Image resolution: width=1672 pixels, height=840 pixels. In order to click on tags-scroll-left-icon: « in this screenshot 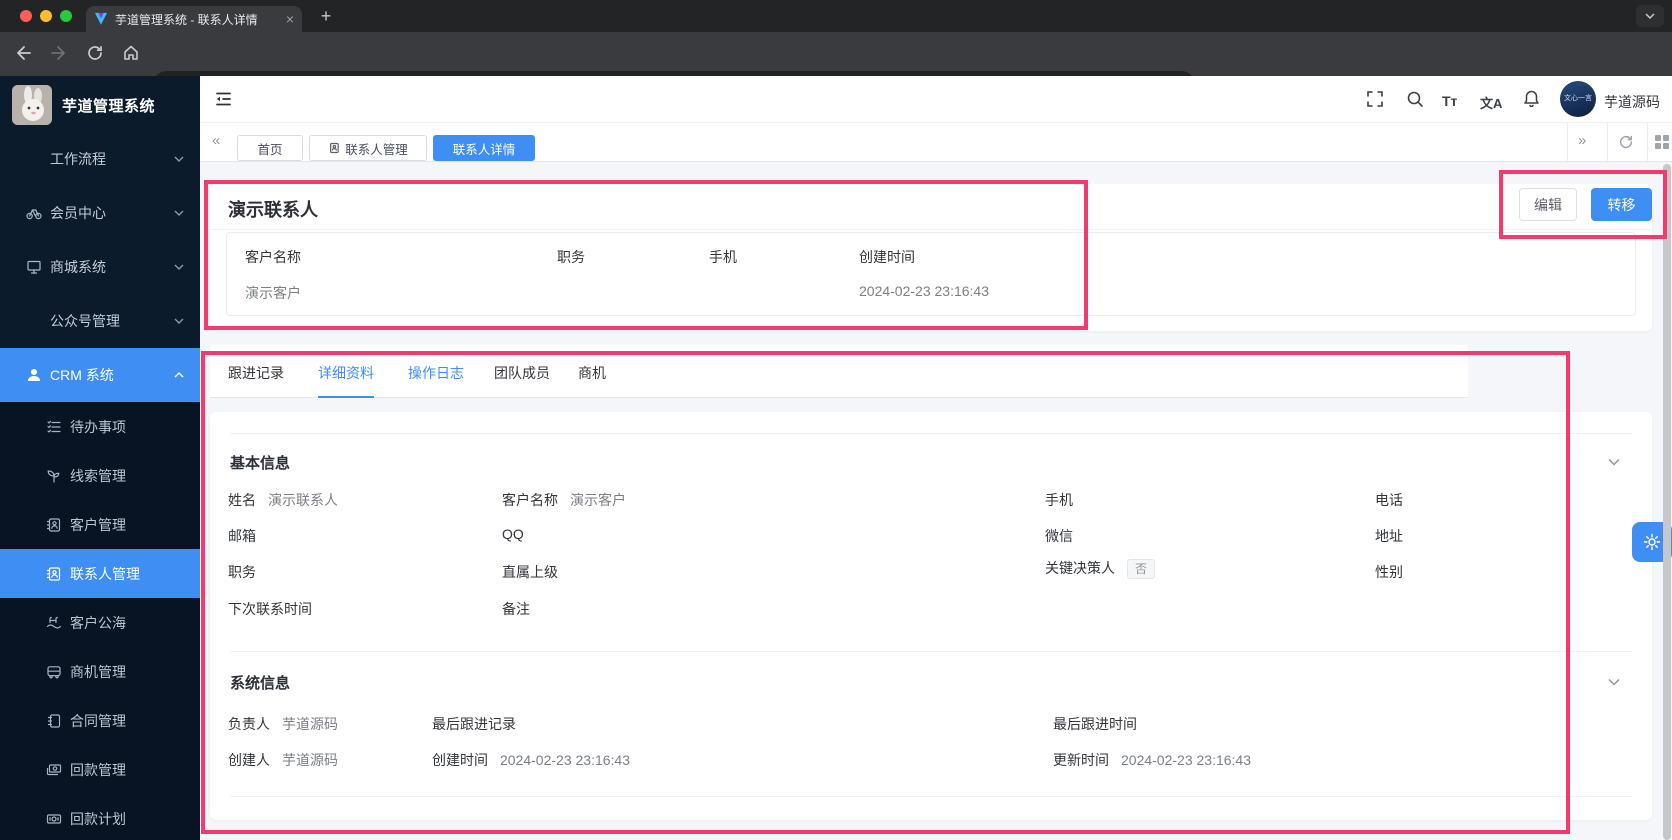, I will do `click(216, 140)`.